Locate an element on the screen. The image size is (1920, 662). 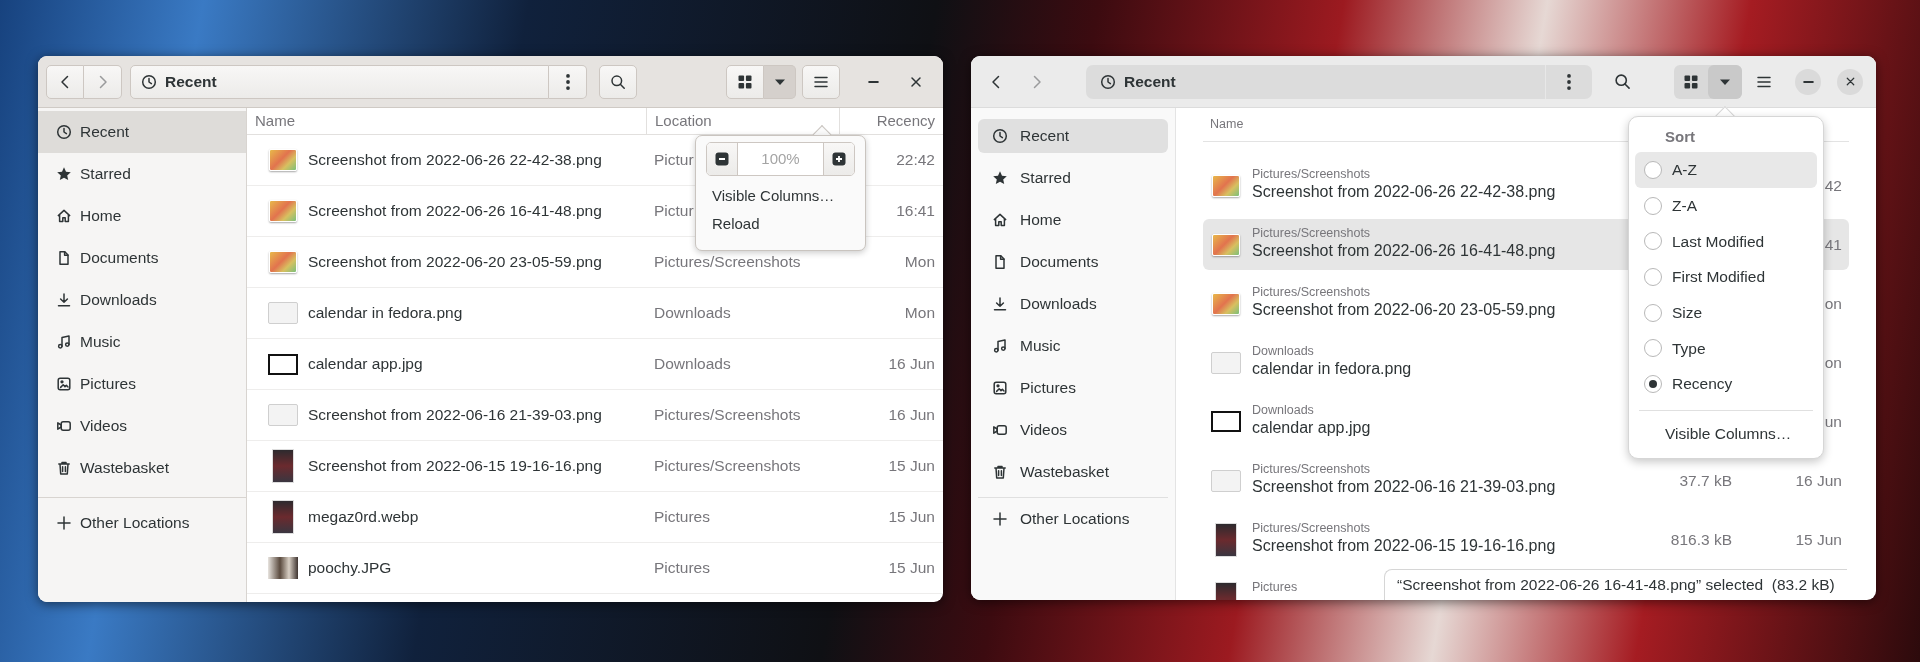
back-button is located at coordinates (65, 81).